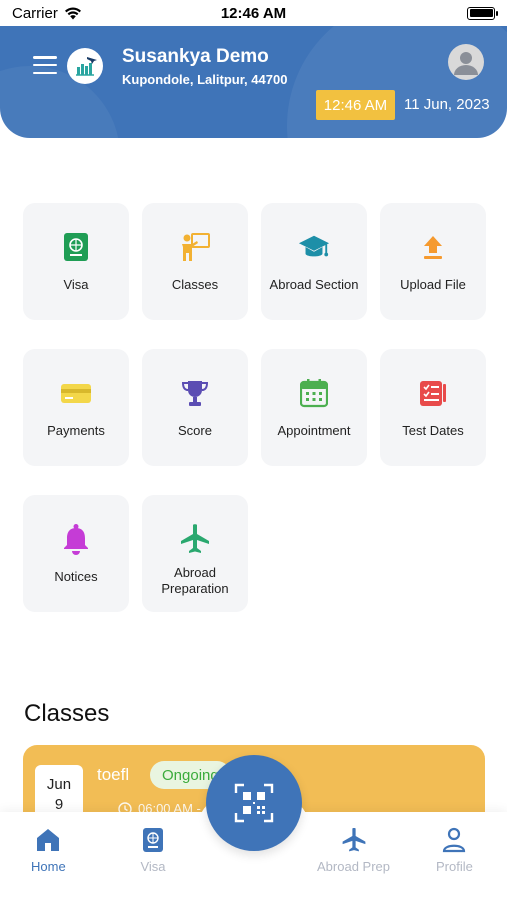  I want to click on bell-icon, so click(76, 539).